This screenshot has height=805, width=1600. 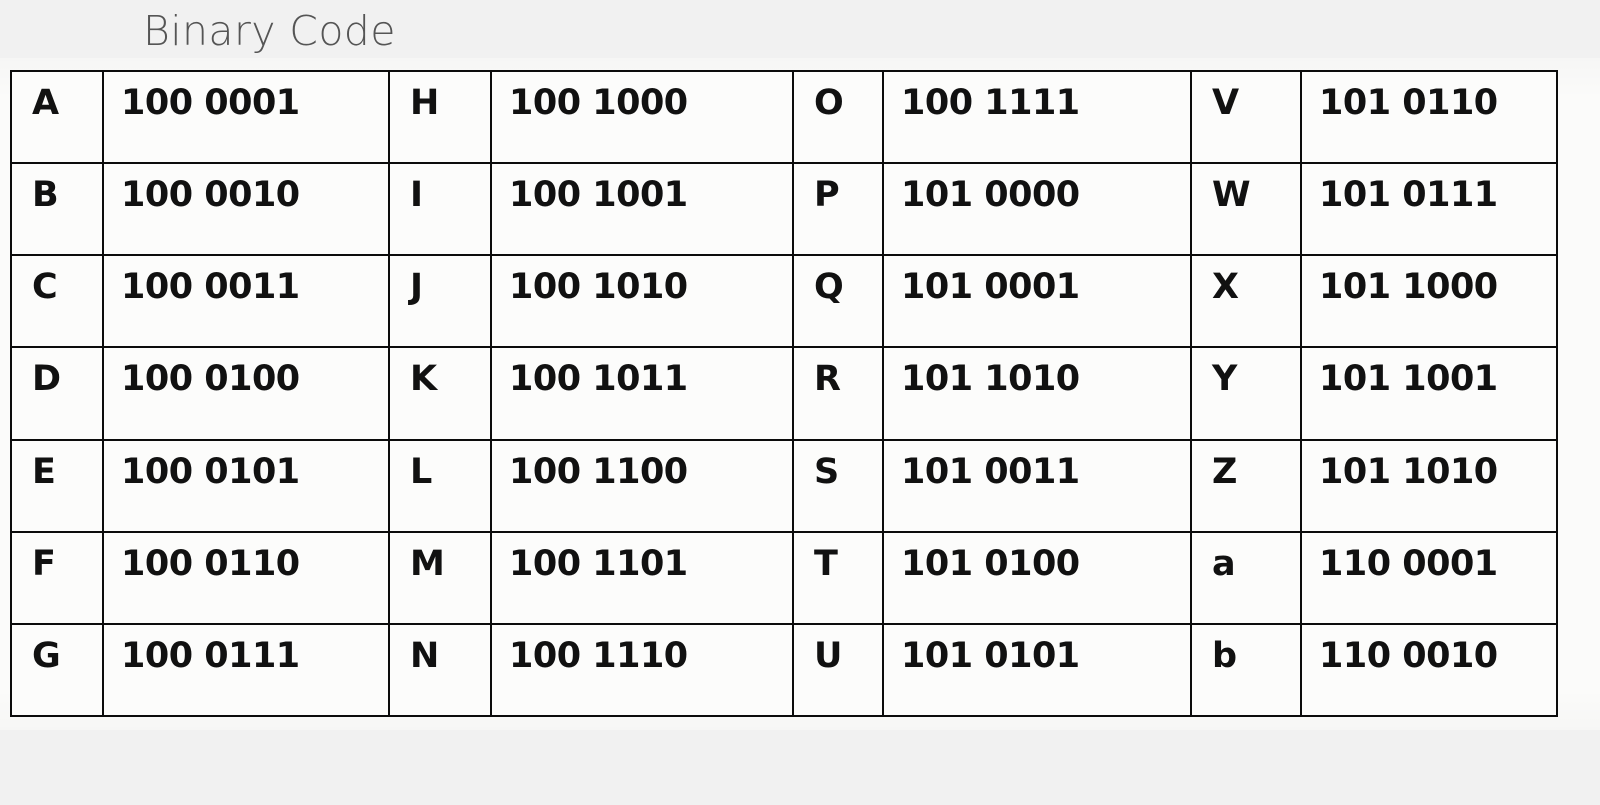 I want to click on letter-cell: C, so click(x=57, y=301).